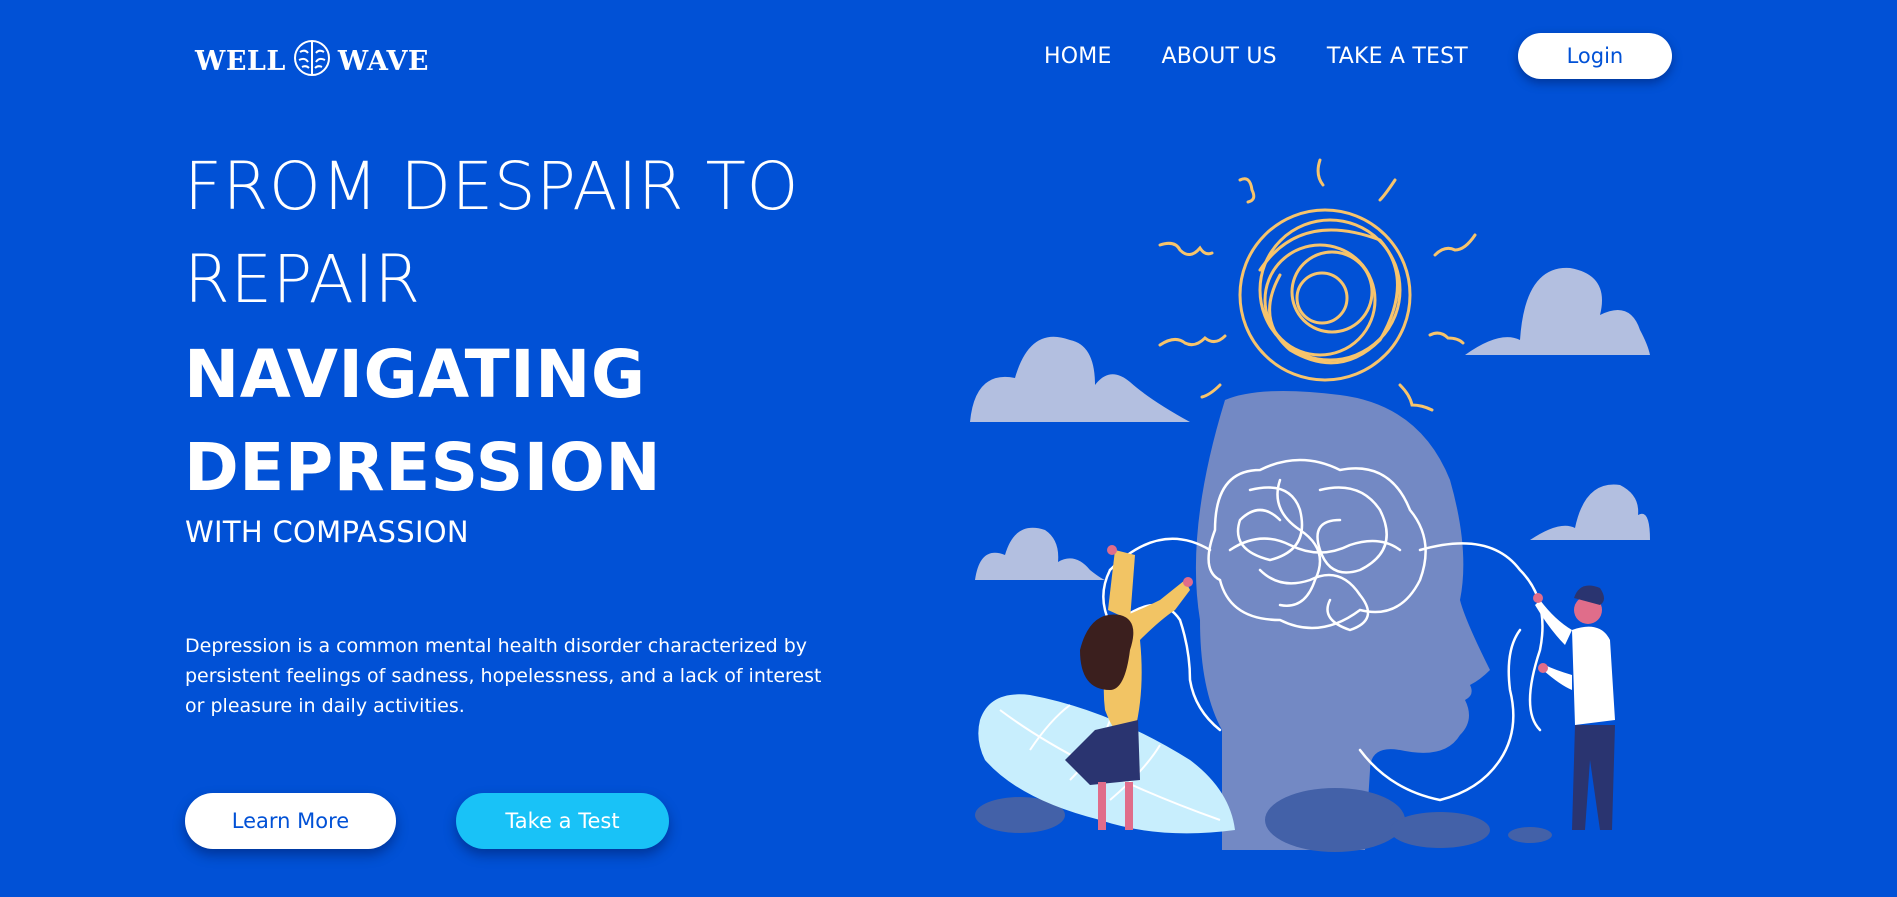  What do you see at coordinates (562, 821) in the screenshot?
I see `take-a-test-button: Take a Test` at bounding box center [562, 821].